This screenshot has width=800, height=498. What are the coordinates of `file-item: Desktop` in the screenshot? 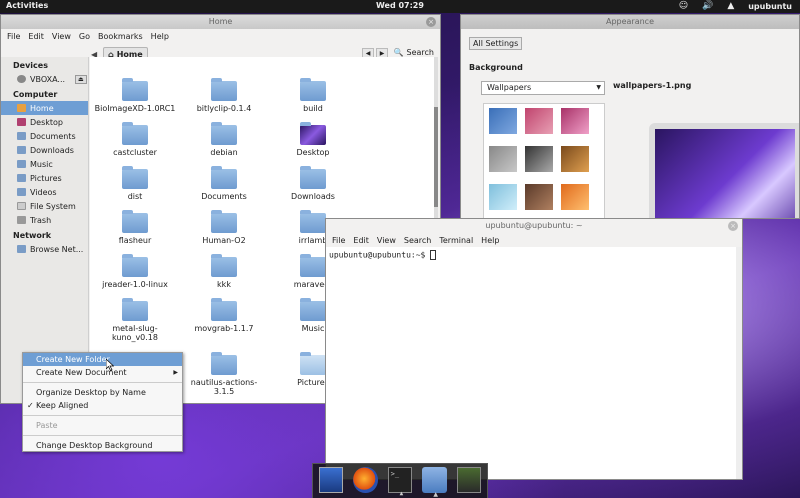 It's located at (313, 139).